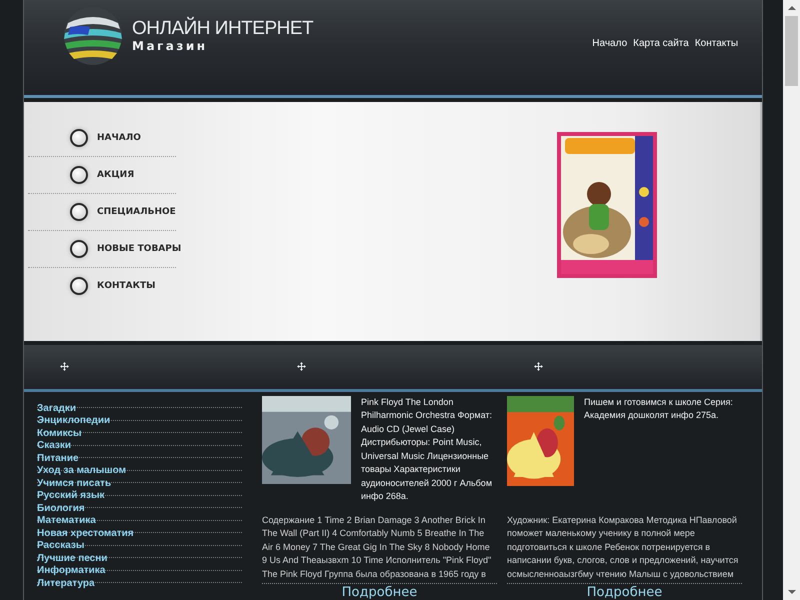 The width and height of the screenshot is (800, 600). What do you see at coordinates (126, 286) in the screenshot?
I see `menu-item: КОНТАКТЫ` at bounding box center [126, 286].